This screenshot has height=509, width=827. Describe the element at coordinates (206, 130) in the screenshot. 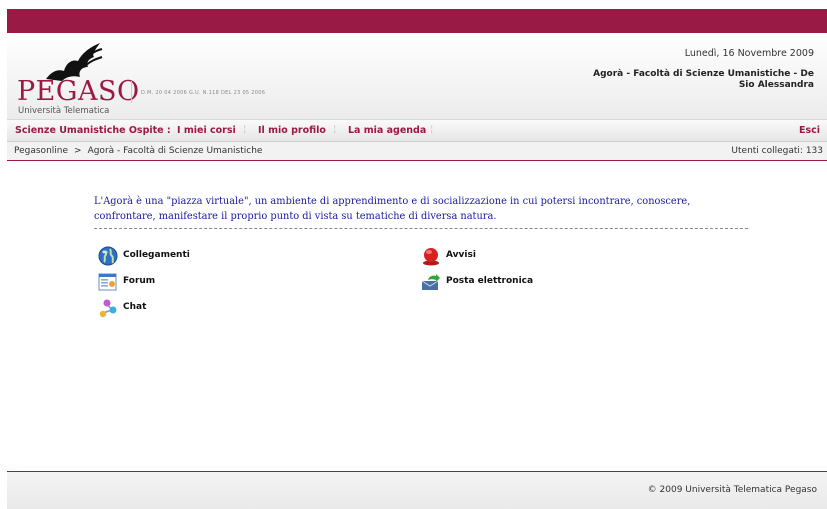

I see `nav-item-my-courses: I miei corsi` at that location.